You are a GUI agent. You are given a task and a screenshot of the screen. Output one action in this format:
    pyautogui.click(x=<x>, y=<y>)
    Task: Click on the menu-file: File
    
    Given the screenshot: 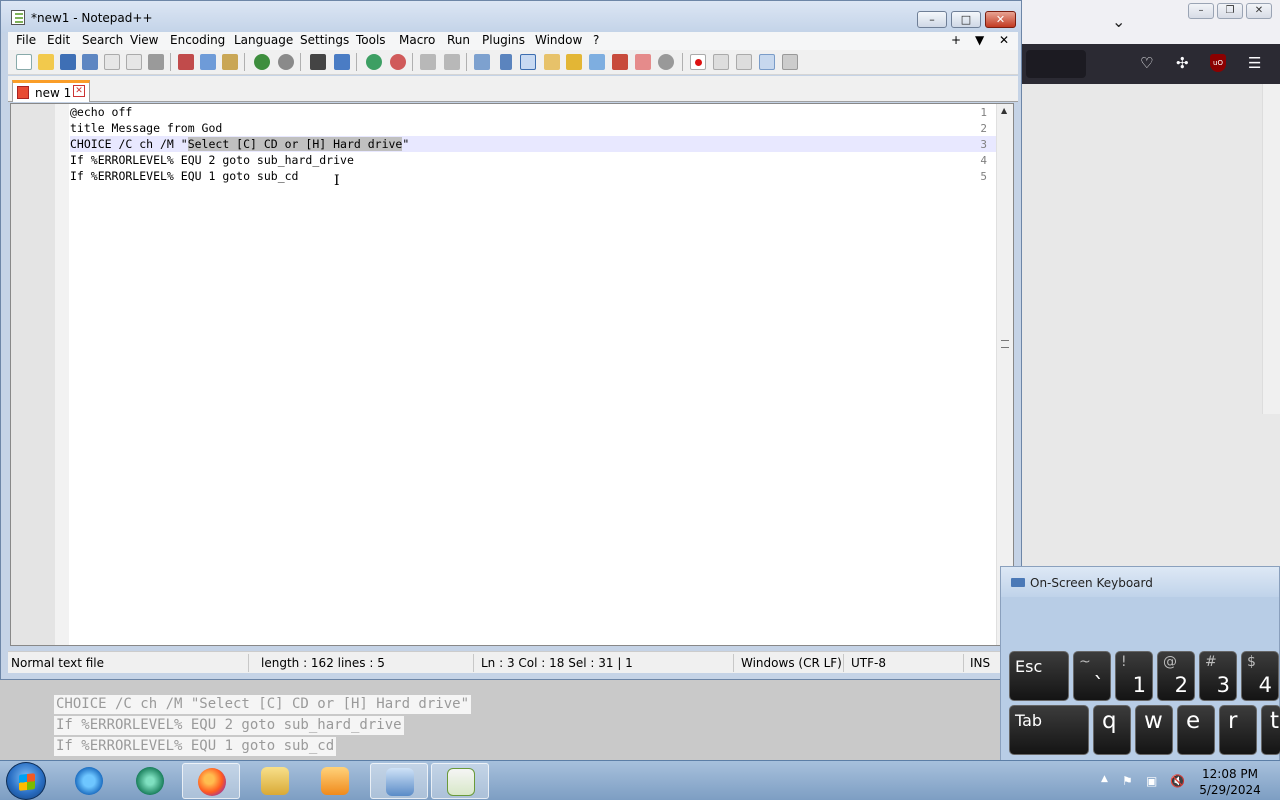 What is the action you would take?
    pyautogui.click(x=26, y=40)
    